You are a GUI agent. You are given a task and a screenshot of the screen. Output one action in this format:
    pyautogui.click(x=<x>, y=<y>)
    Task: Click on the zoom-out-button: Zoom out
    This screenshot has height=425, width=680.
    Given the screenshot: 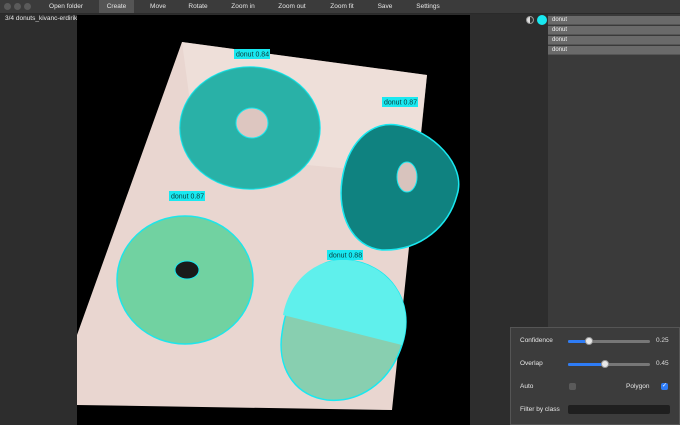 What is the action you would take?
    pyautogui.click(x=292, y=6)
    